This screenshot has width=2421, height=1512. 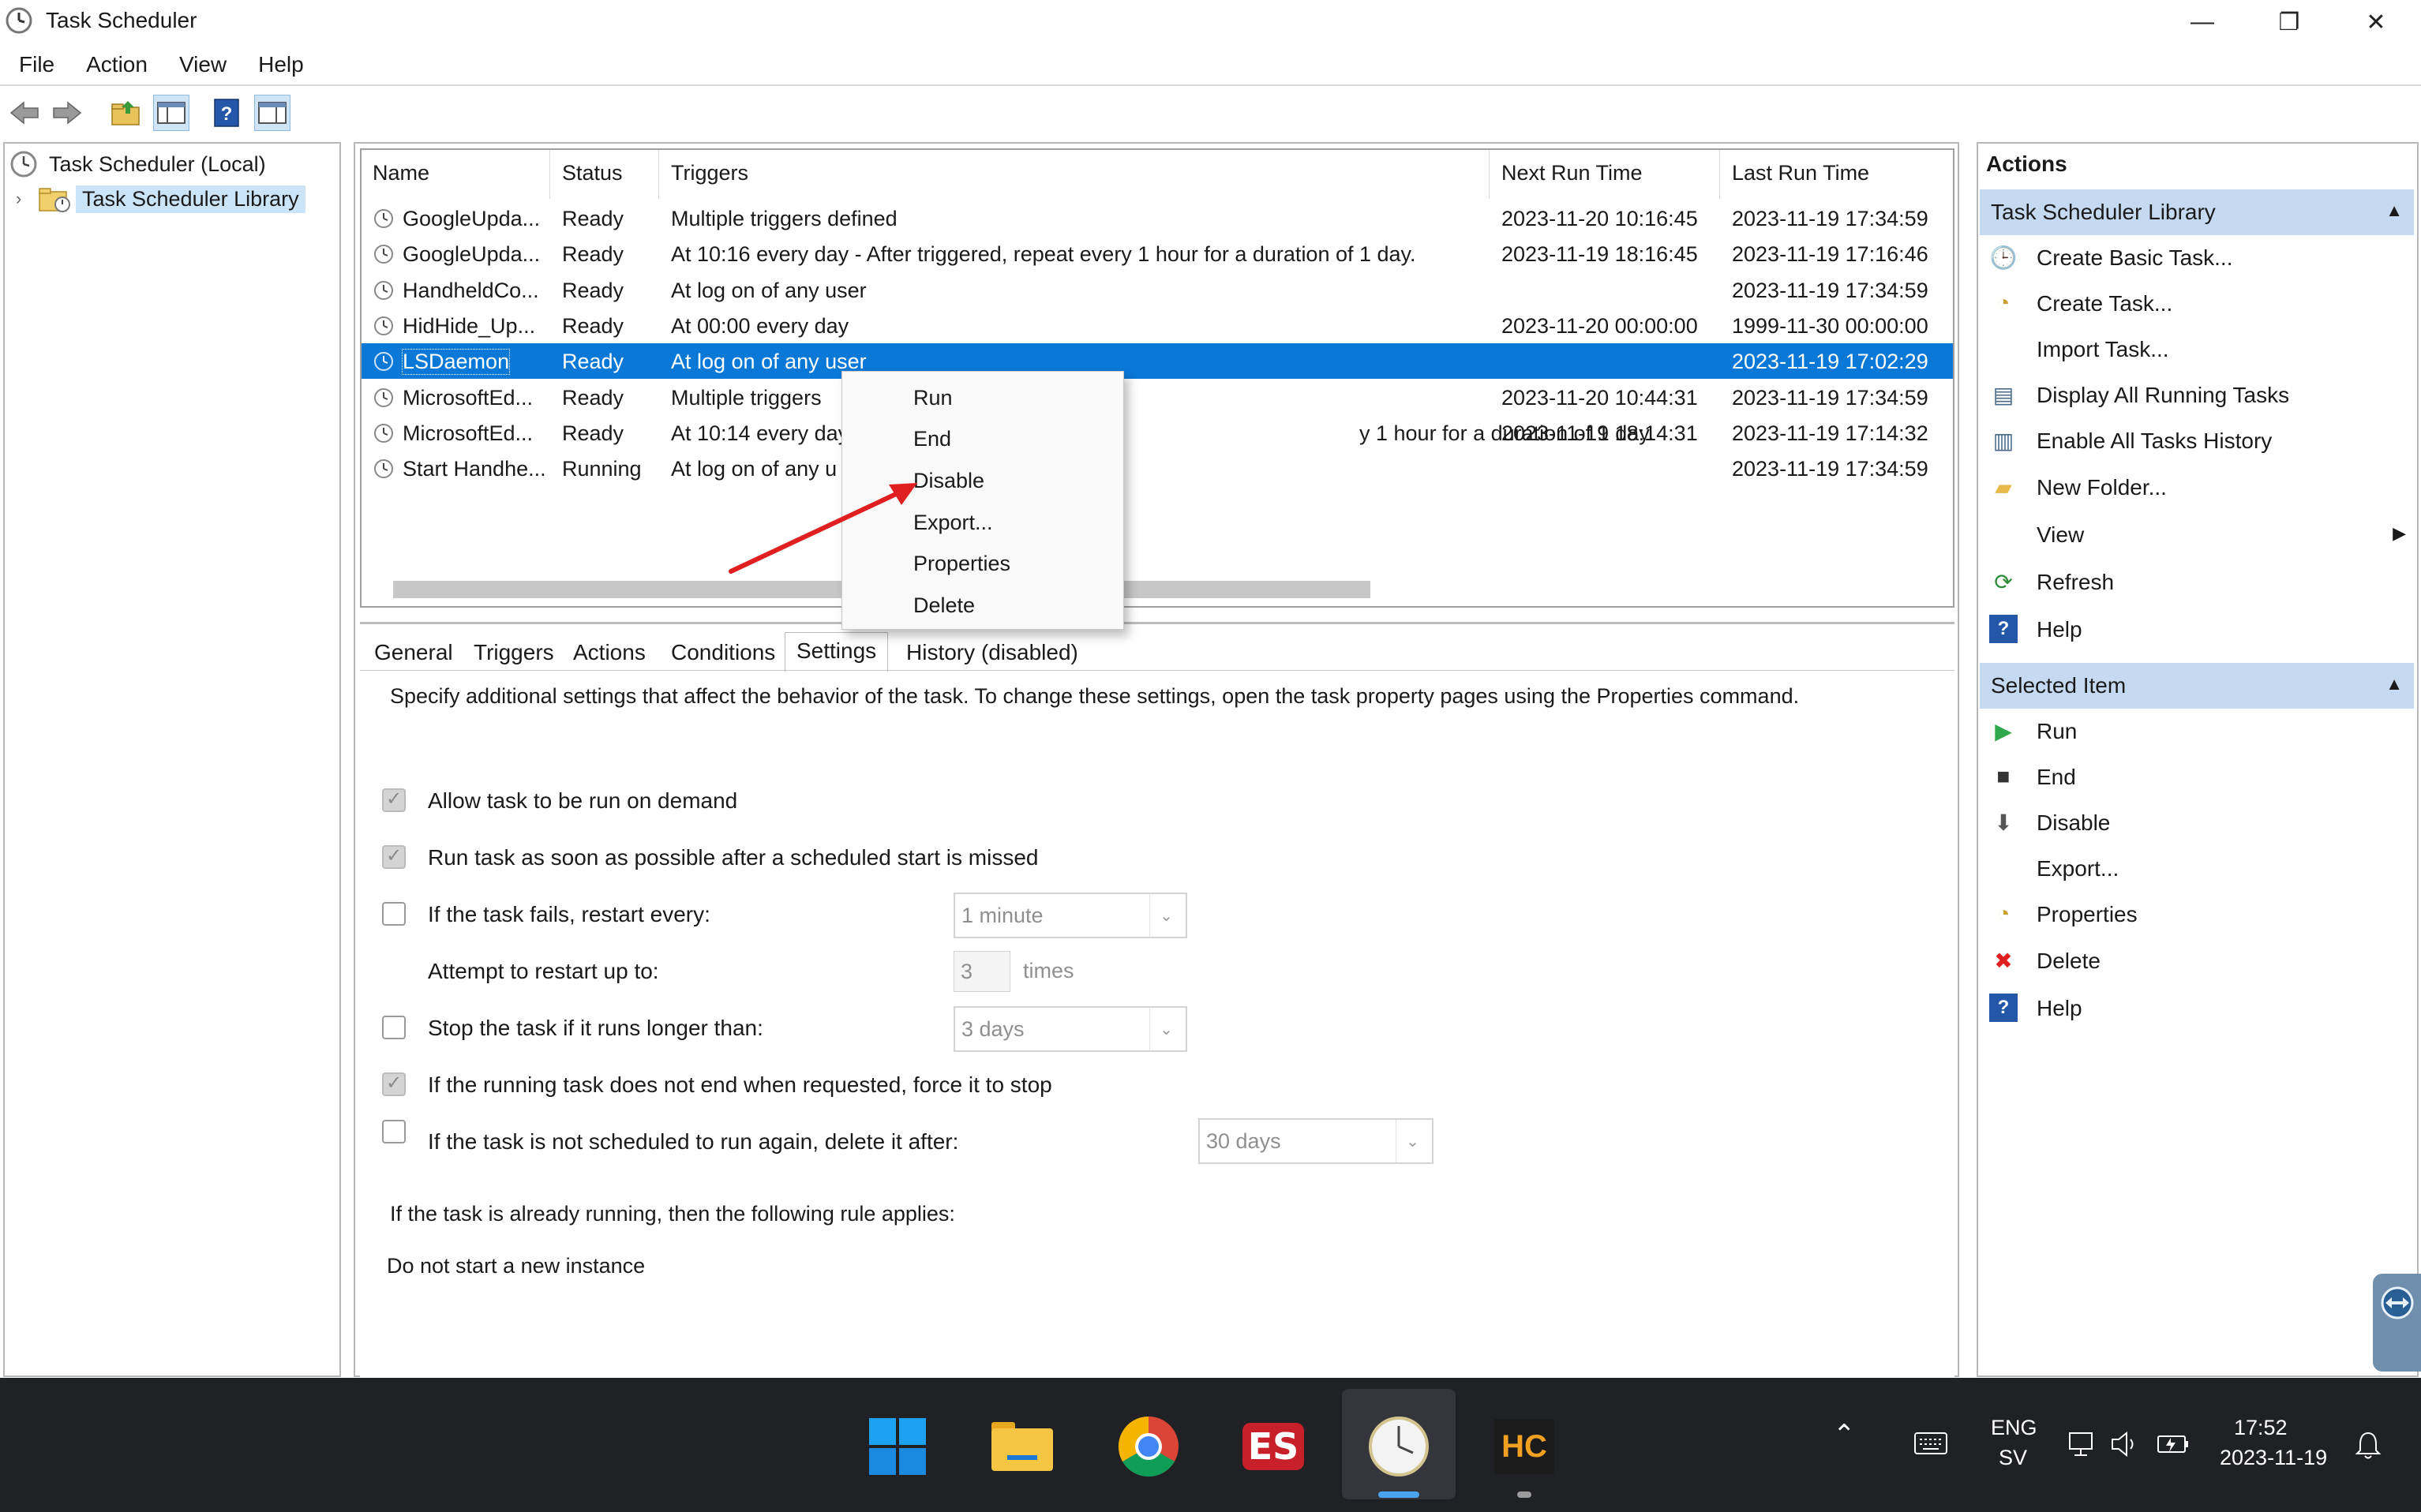 What do you see at coordinates (27, 199) in the screenshot?
I see `chevron-right-icon: ›` at bounding box center [27, 199].